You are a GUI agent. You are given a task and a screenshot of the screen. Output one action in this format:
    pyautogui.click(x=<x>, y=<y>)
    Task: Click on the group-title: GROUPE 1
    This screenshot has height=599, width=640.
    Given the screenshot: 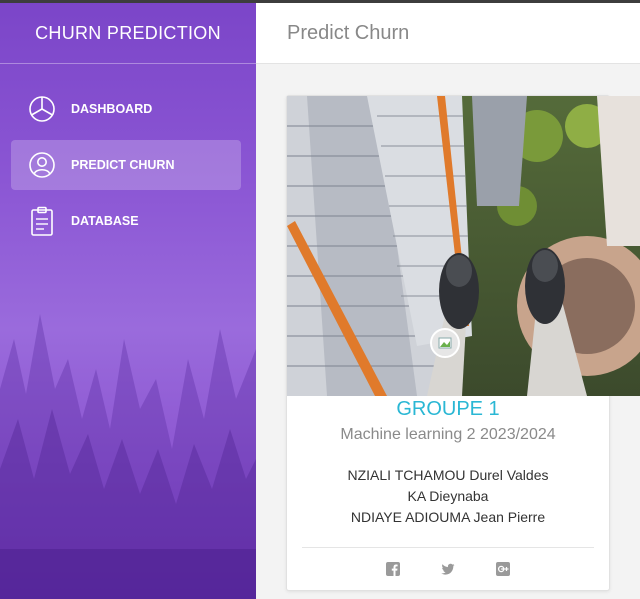 What is the action you would take?
    pyautogui.click(x=448, y=409)
    